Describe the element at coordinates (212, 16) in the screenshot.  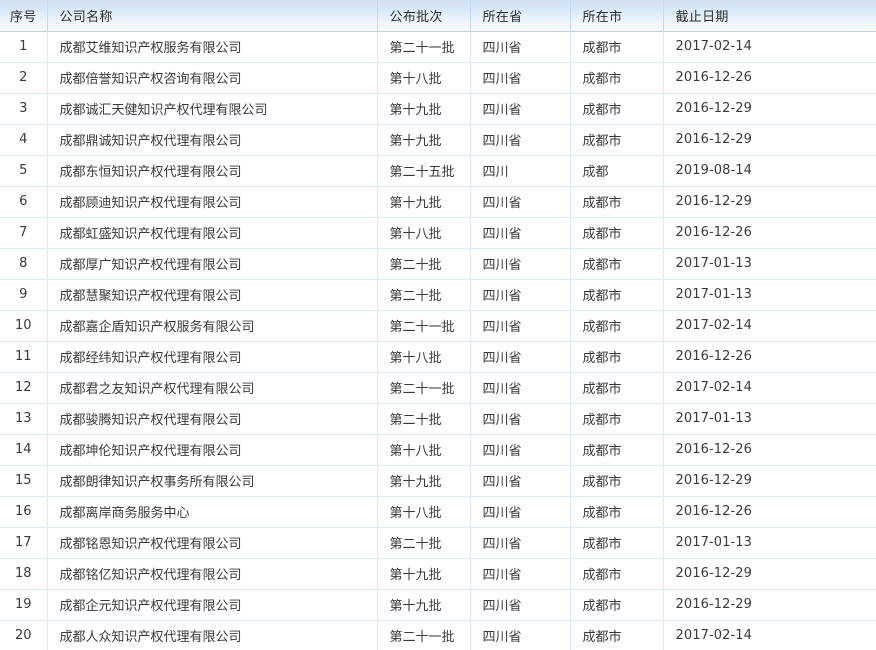
I see `column-header-company: 公司名称` at that location.